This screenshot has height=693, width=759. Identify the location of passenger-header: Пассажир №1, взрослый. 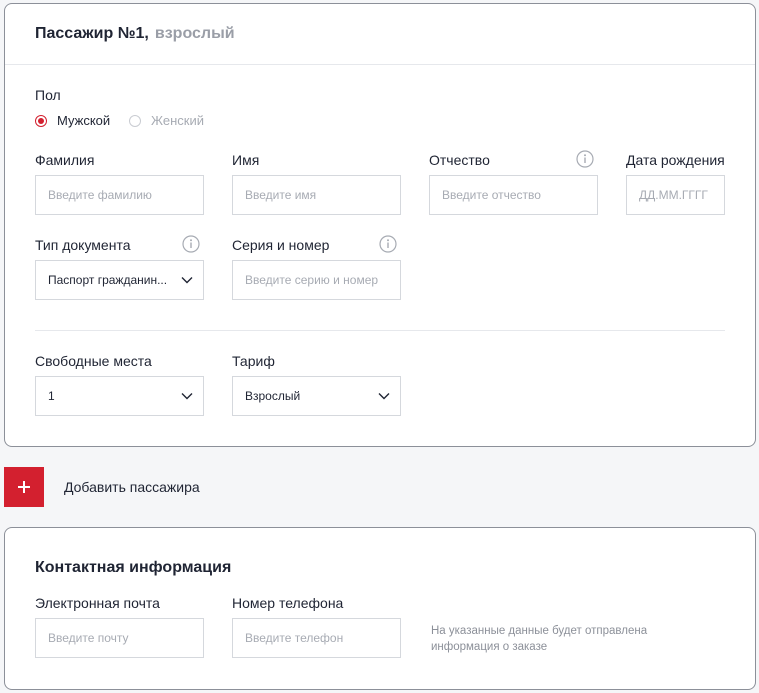
(380, 34).